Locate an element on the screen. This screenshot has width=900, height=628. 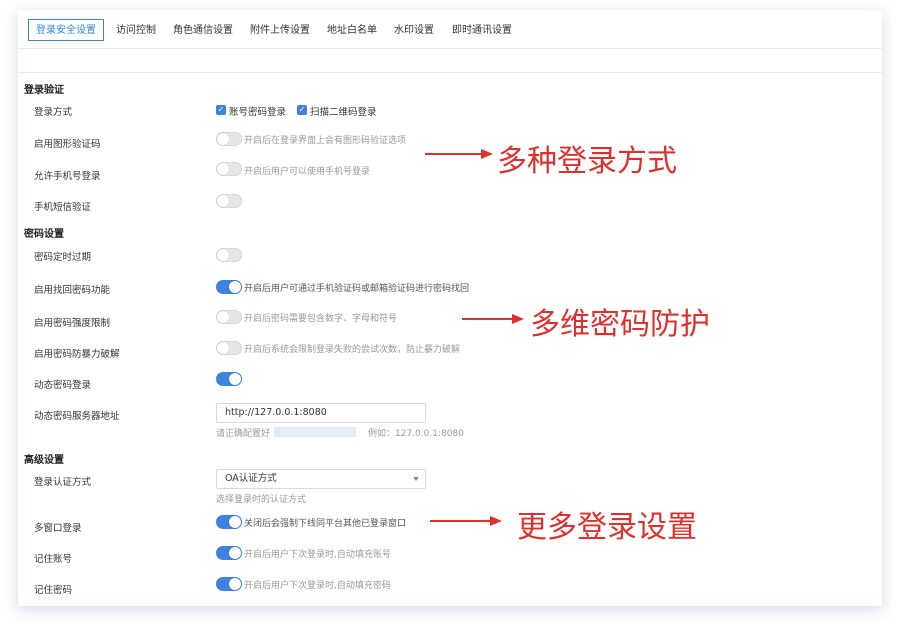
checkbox-account-password: ✓ is located at coordinates (221, 110).